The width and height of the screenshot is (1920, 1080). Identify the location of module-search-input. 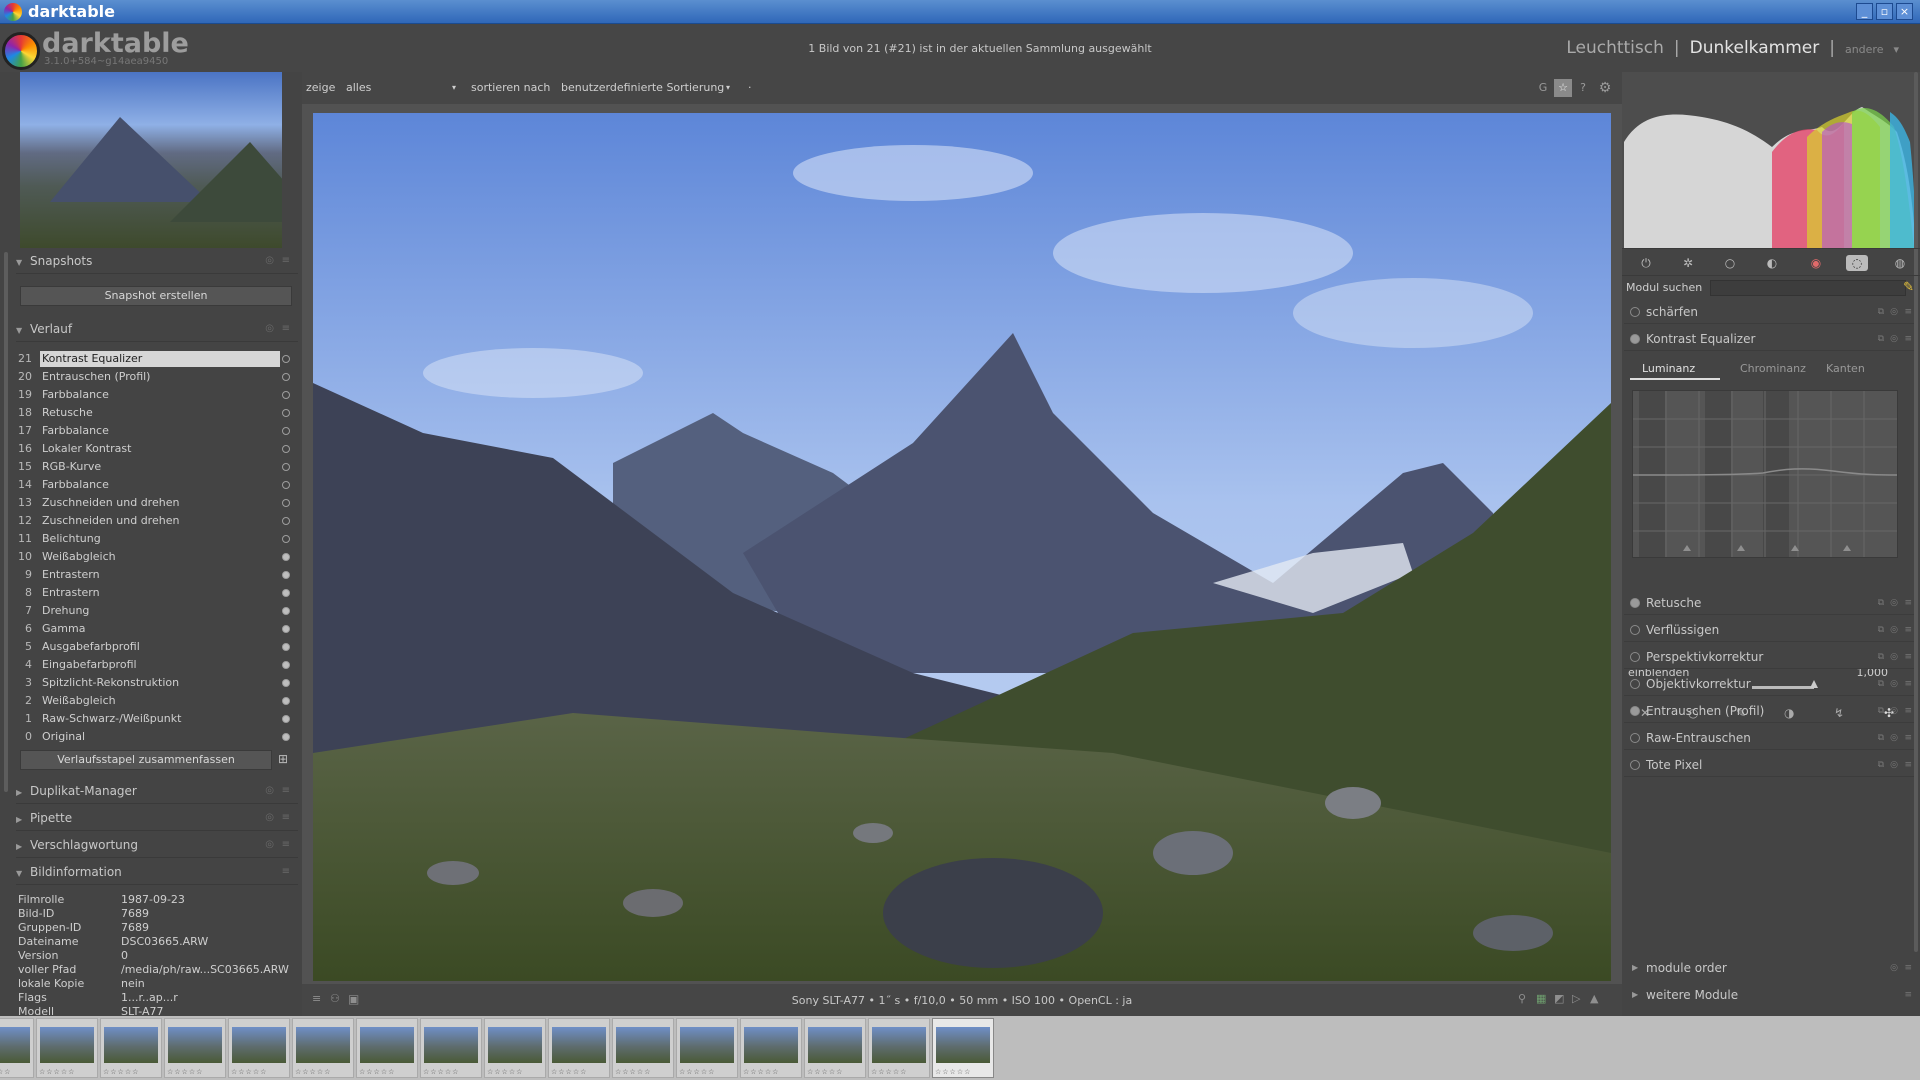
(1808, 288).